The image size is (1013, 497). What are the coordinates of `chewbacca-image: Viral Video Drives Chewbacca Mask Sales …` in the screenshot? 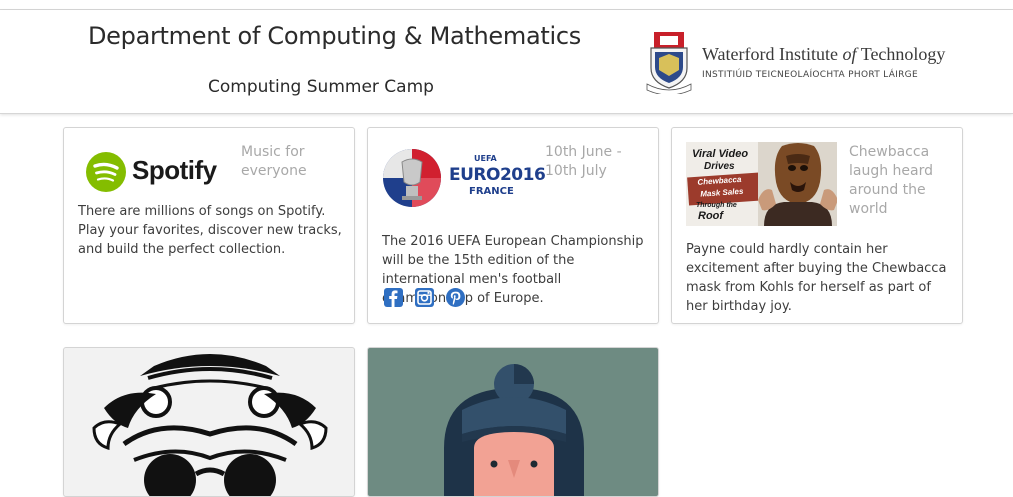 It's located at (761, 184).